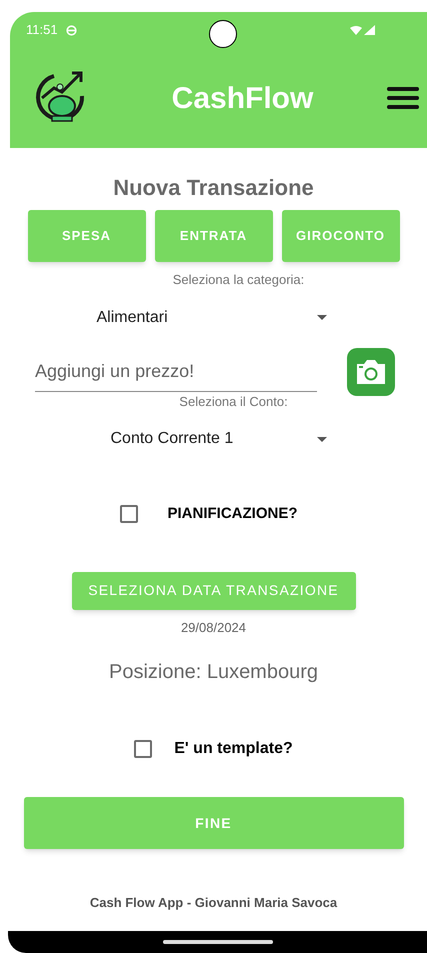 This screenshot has width=427, height=953. Describe the element at coordinates (233, 749) in the screenshot. I see `template-label: E' un template?` at that location.